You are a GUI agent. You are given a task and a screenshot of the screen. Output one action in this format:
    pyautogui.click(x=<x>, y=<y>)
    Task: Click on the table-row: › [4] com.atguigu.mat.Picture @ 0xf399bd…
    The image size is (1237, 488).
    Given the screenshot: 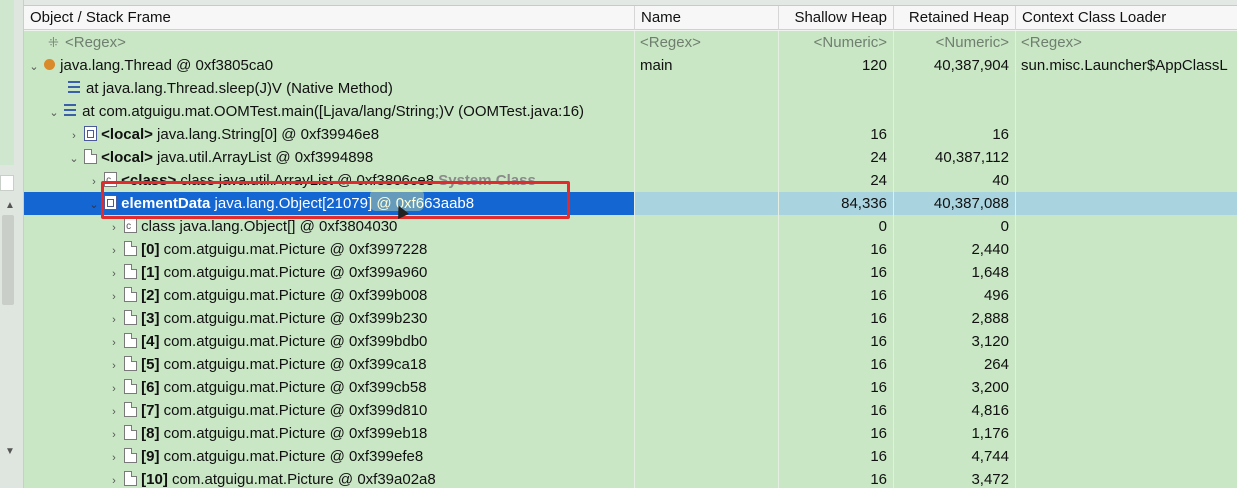 What is the action you would take?
    pyautogui.click(x=630, y=341)
    